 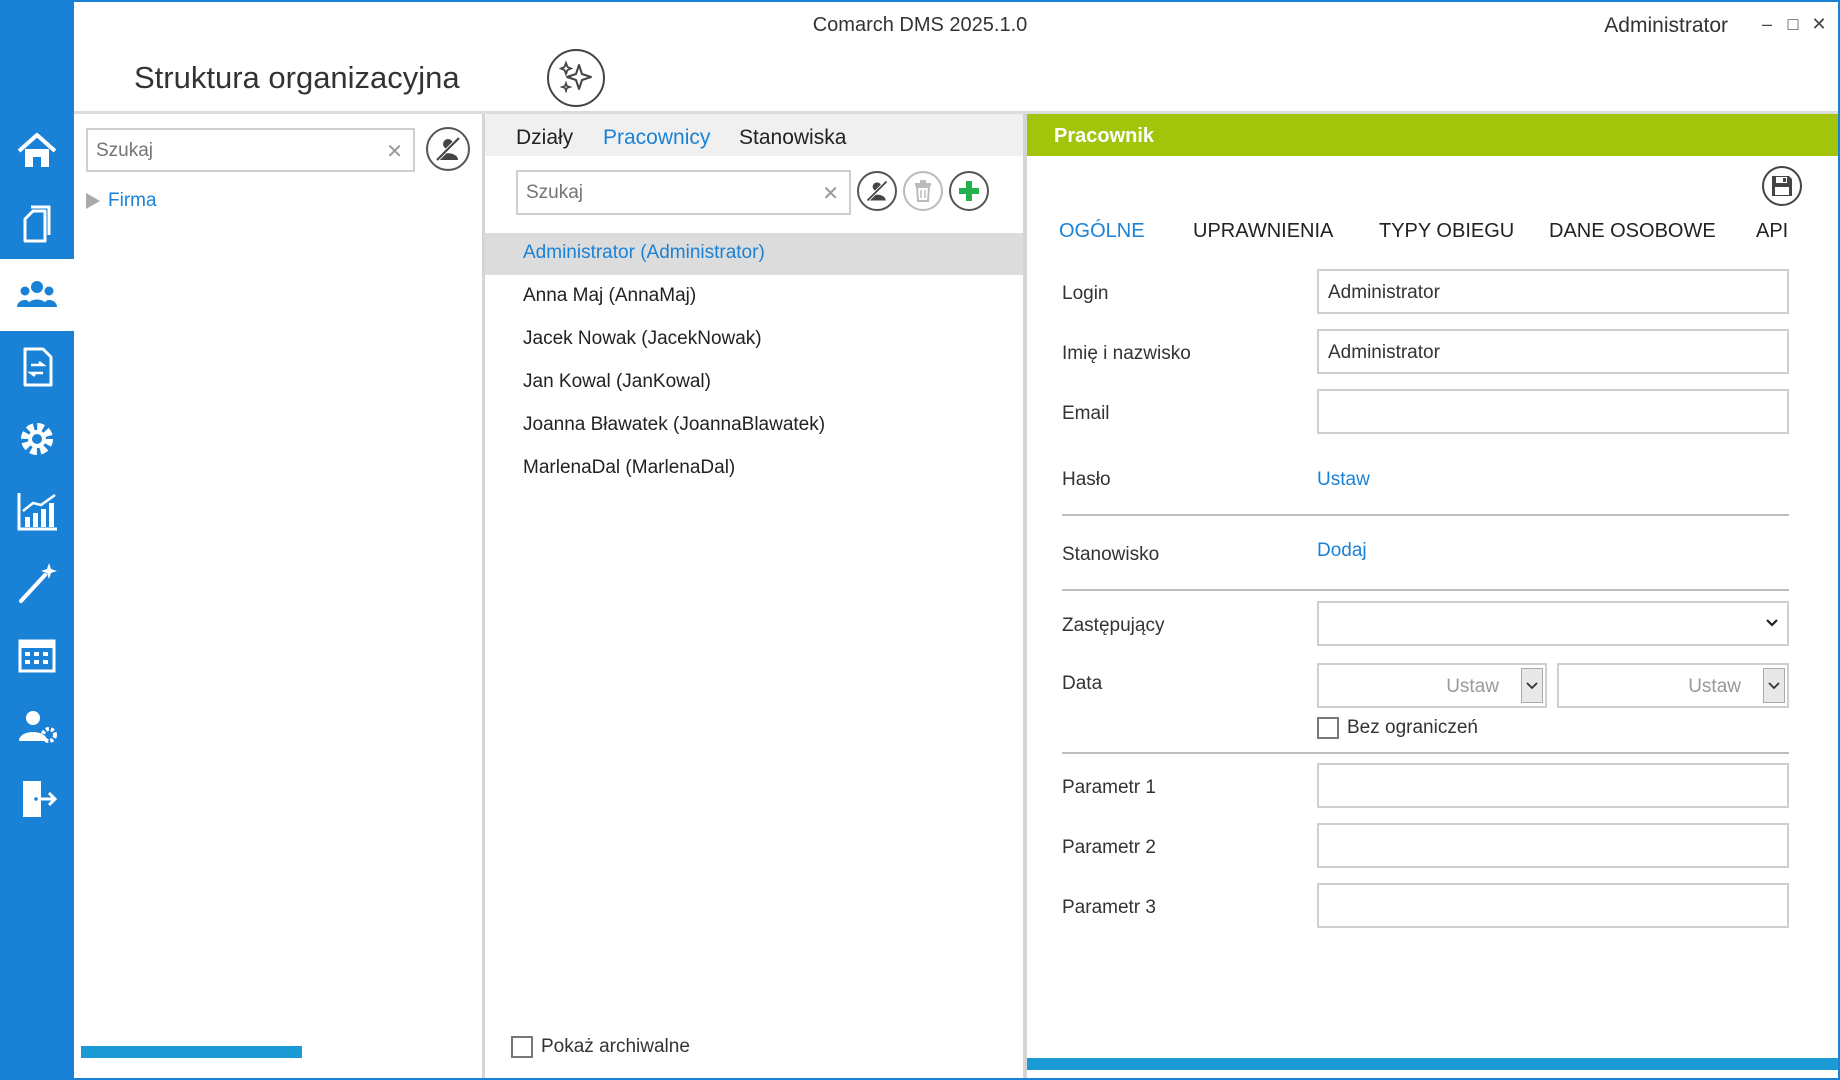 I want to click on login-field: Administrator, so click(x=1553, y=291).